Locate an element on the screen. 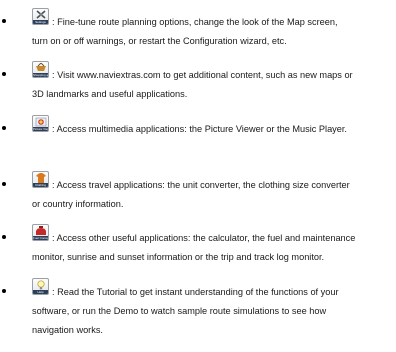  item-text-line: navigation works. is located at coordinates (67, 330).